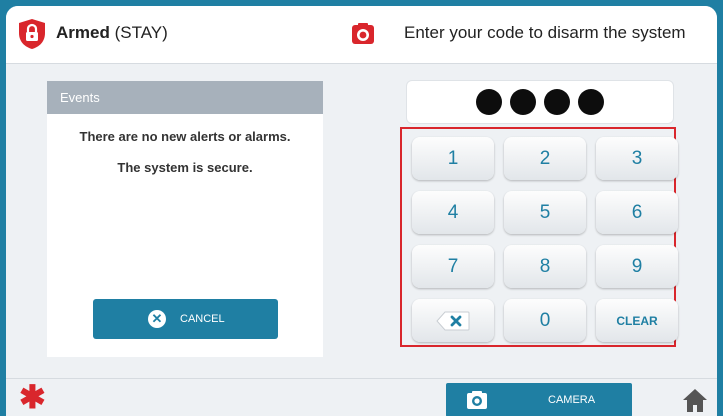  I want to click on key-0: 0, so click(545, 320).